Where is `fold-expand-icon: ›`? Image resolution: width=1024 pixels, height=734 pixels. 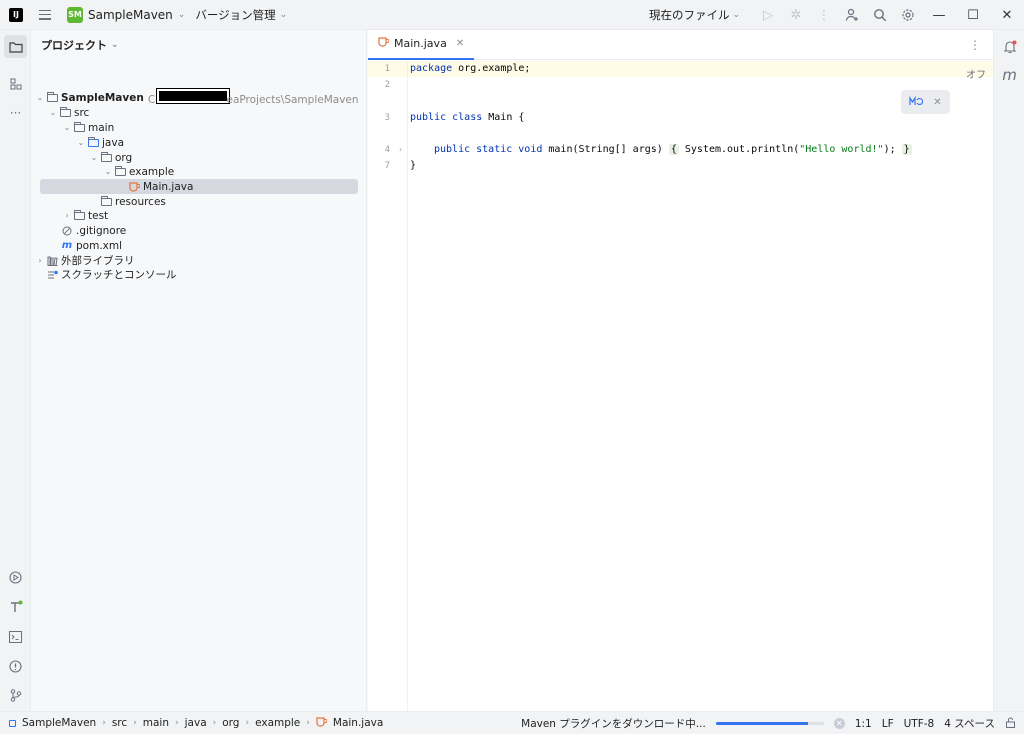 fold-expand-icon: › is located at coordinates (400, 149).